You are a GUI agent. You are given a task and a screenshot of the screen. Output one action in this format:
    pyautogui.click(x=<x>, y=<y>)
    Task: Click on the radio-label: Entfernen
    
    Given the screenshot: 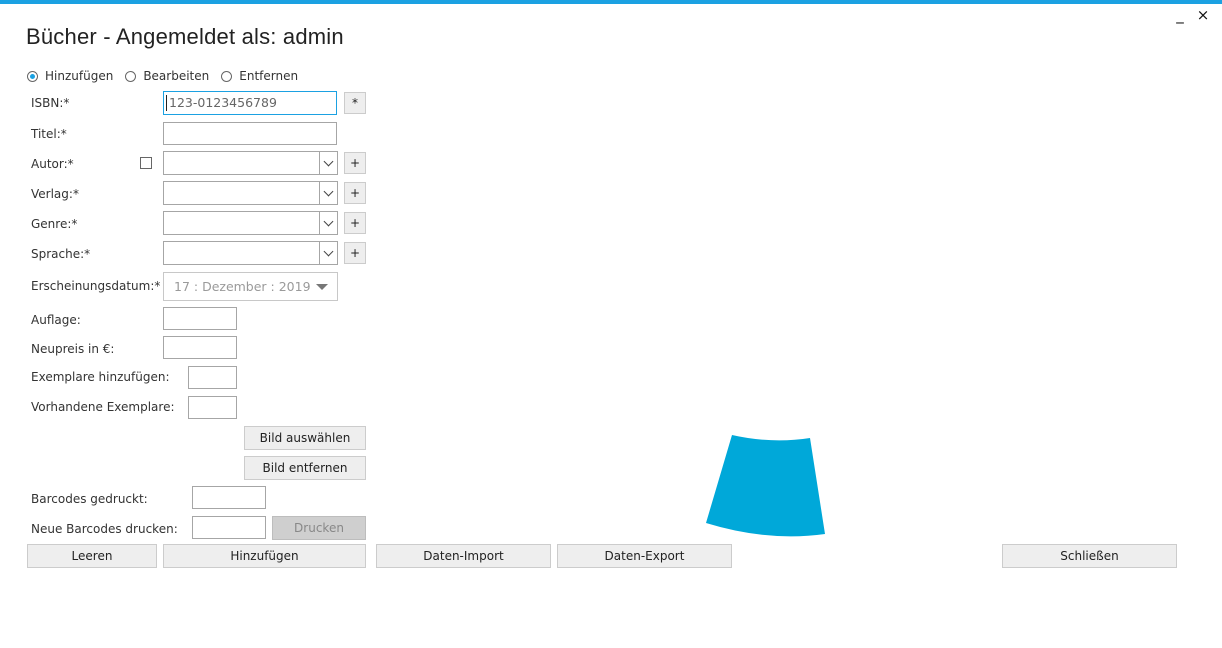 What is the action you would take?
    pyautogui.click(x=269, y=76)
    